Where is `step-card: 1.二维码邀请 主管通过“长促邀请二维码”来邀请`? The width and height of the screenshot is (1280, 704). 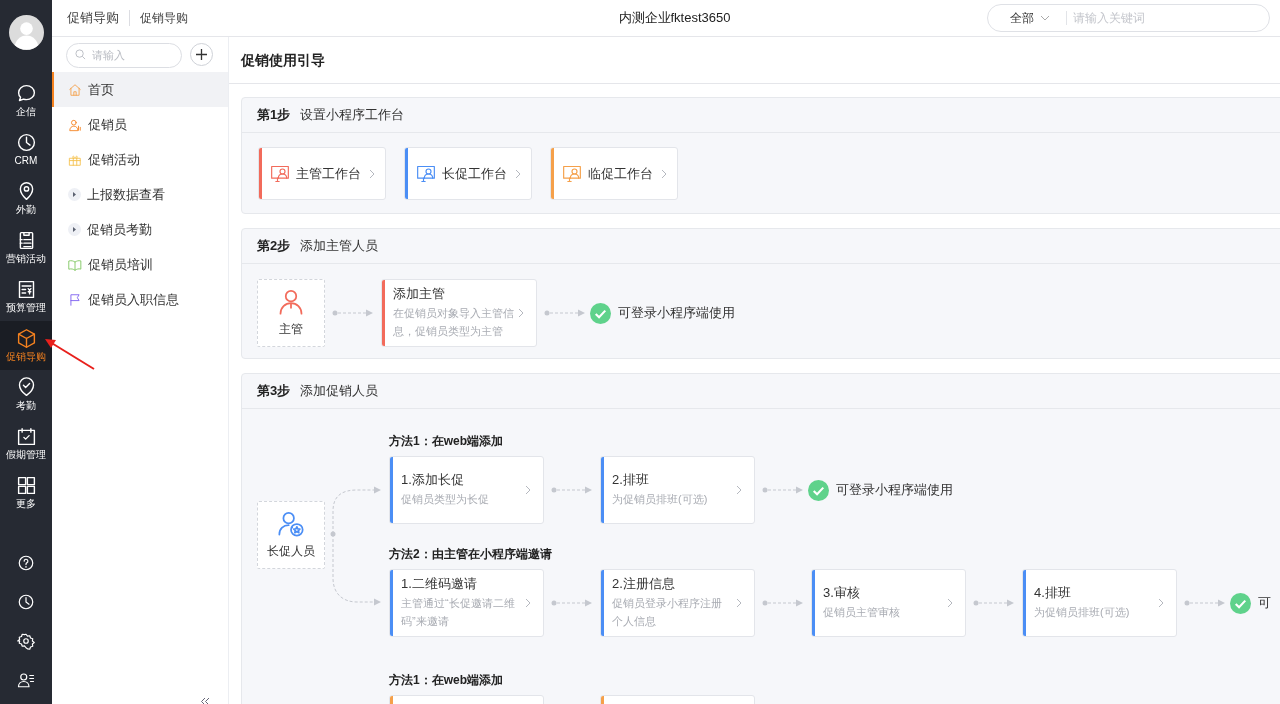
step-card: 1.二维码邀请 主管通过“长促邀请二维码”来邀请 is located at coordinates (466, 603).